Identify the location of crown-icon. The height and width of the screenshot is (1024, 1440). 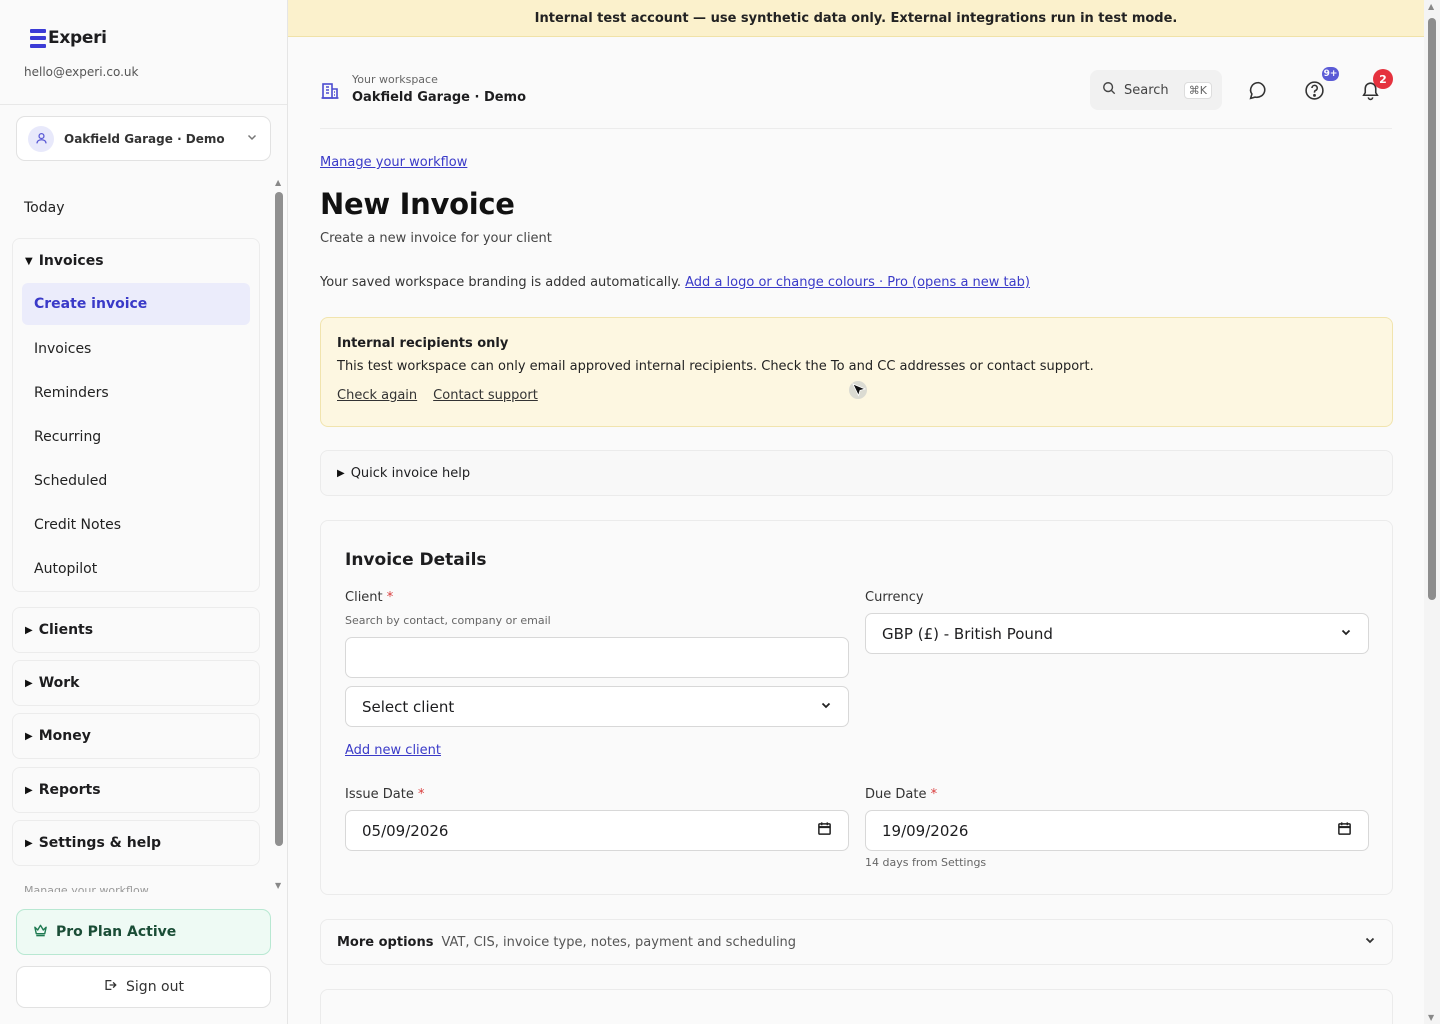
(40, 932).